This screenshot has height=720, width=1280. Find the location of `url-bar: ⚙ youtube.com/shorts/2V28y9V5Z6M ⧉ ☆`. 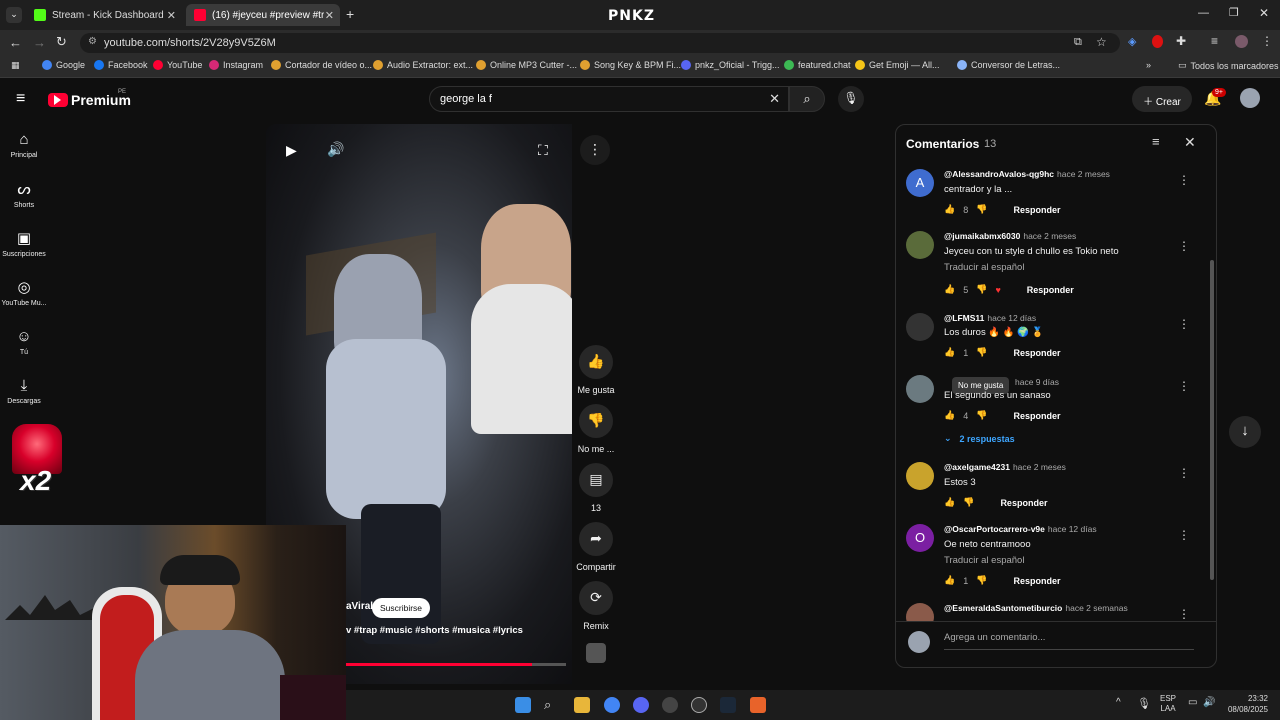

url-bar: ⚙ youtube.com/shorts/2V28y9V5Z6M ⧉ ☆ is located at coordinates (600, 43).